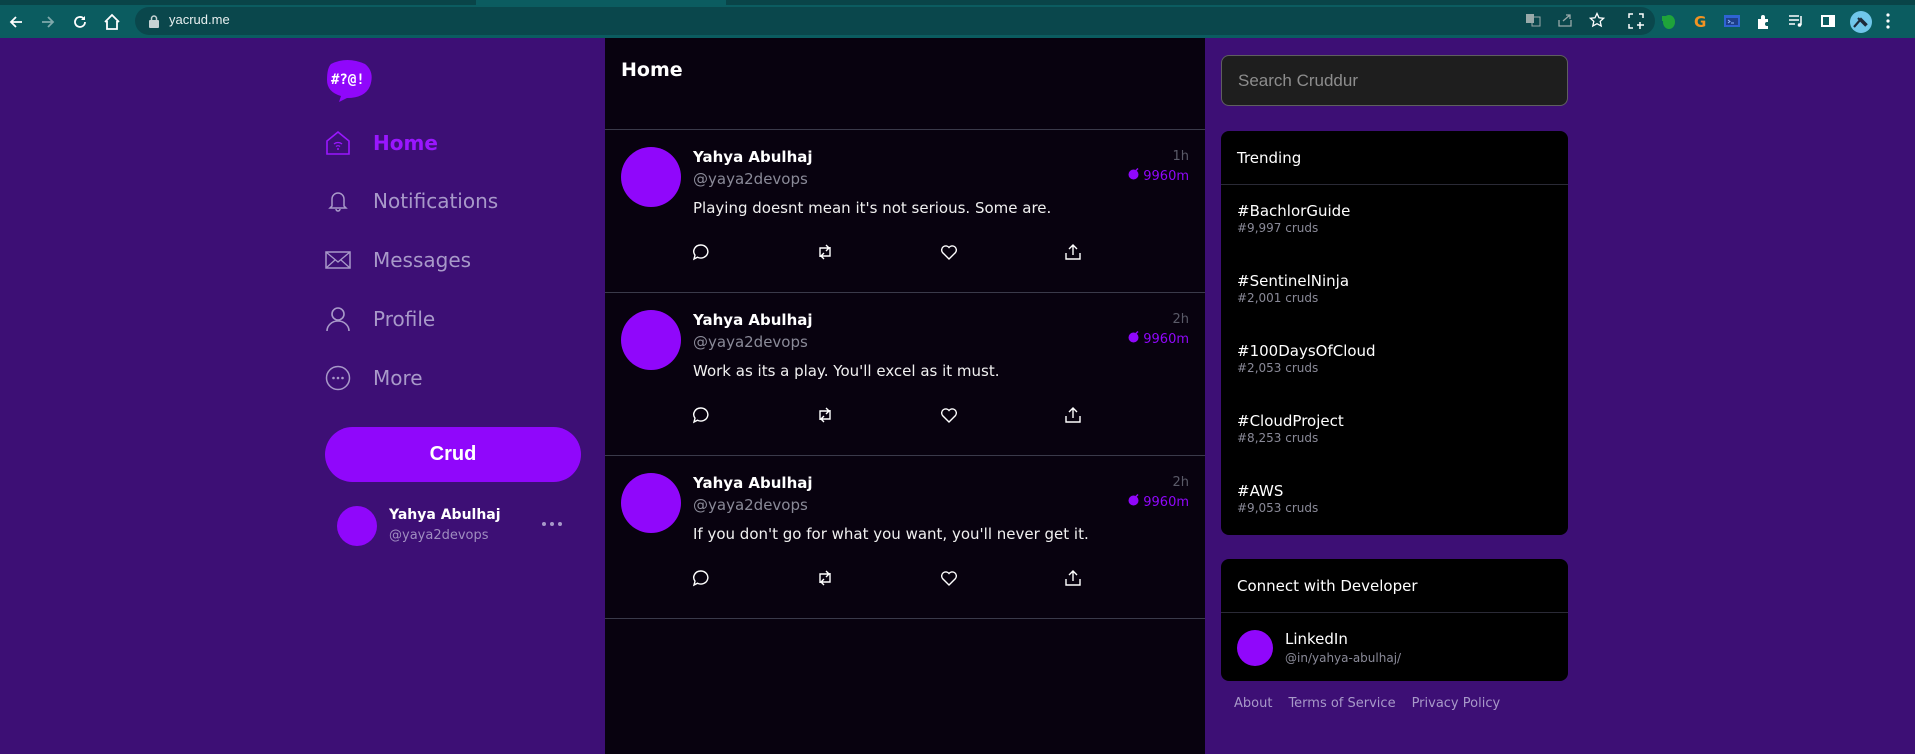 The image size is (1915, 754). I want to click on trending-item: #100DaysOfCloud #2,053 cruds, so click(1394, 360).